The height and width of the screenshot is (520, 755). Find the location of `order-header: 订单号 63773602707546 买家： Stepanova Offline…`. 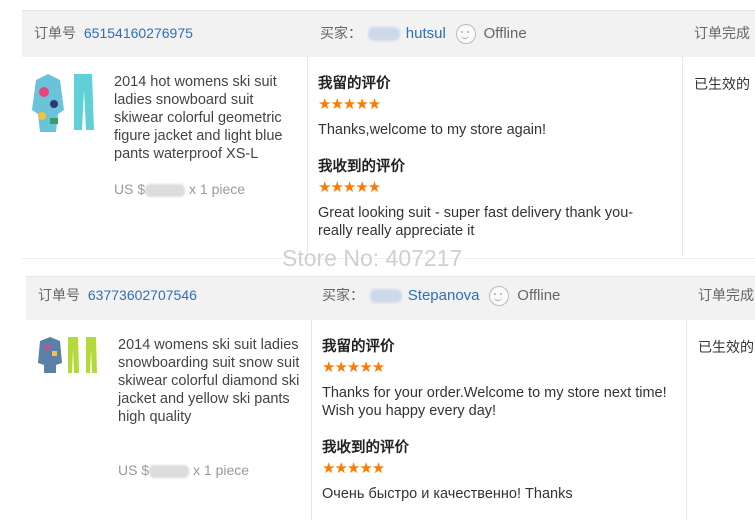

order-header: 订单号 63773602707546 买家： Stepanova Offline… is located at coordinates (390, 298).